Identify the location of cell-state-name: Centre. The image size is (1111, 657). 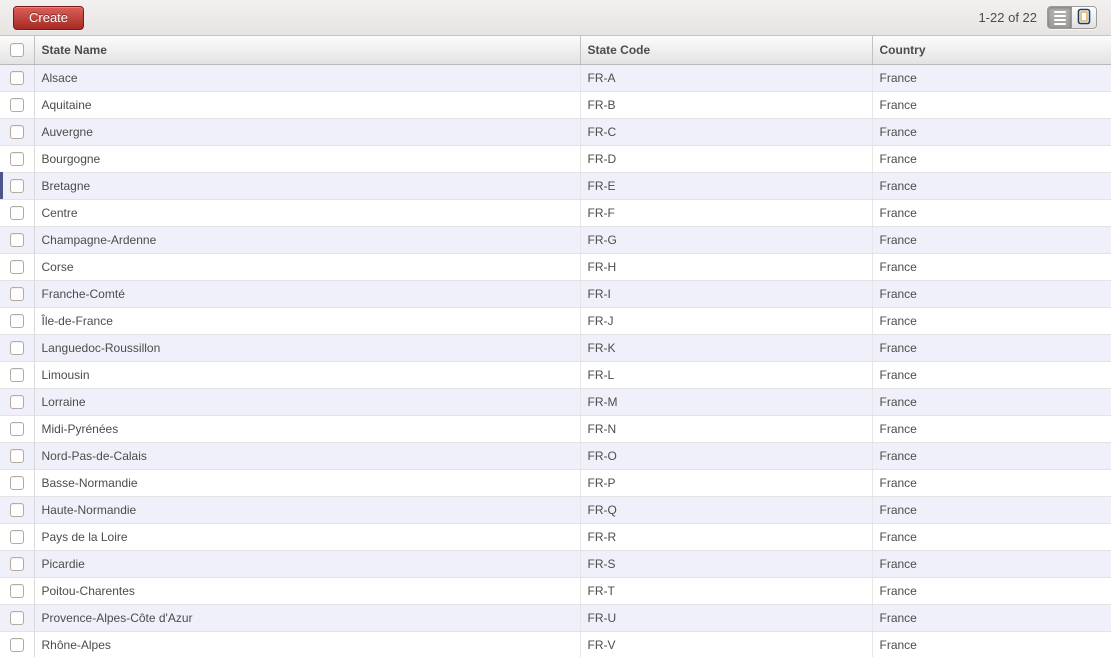
(306, 213).